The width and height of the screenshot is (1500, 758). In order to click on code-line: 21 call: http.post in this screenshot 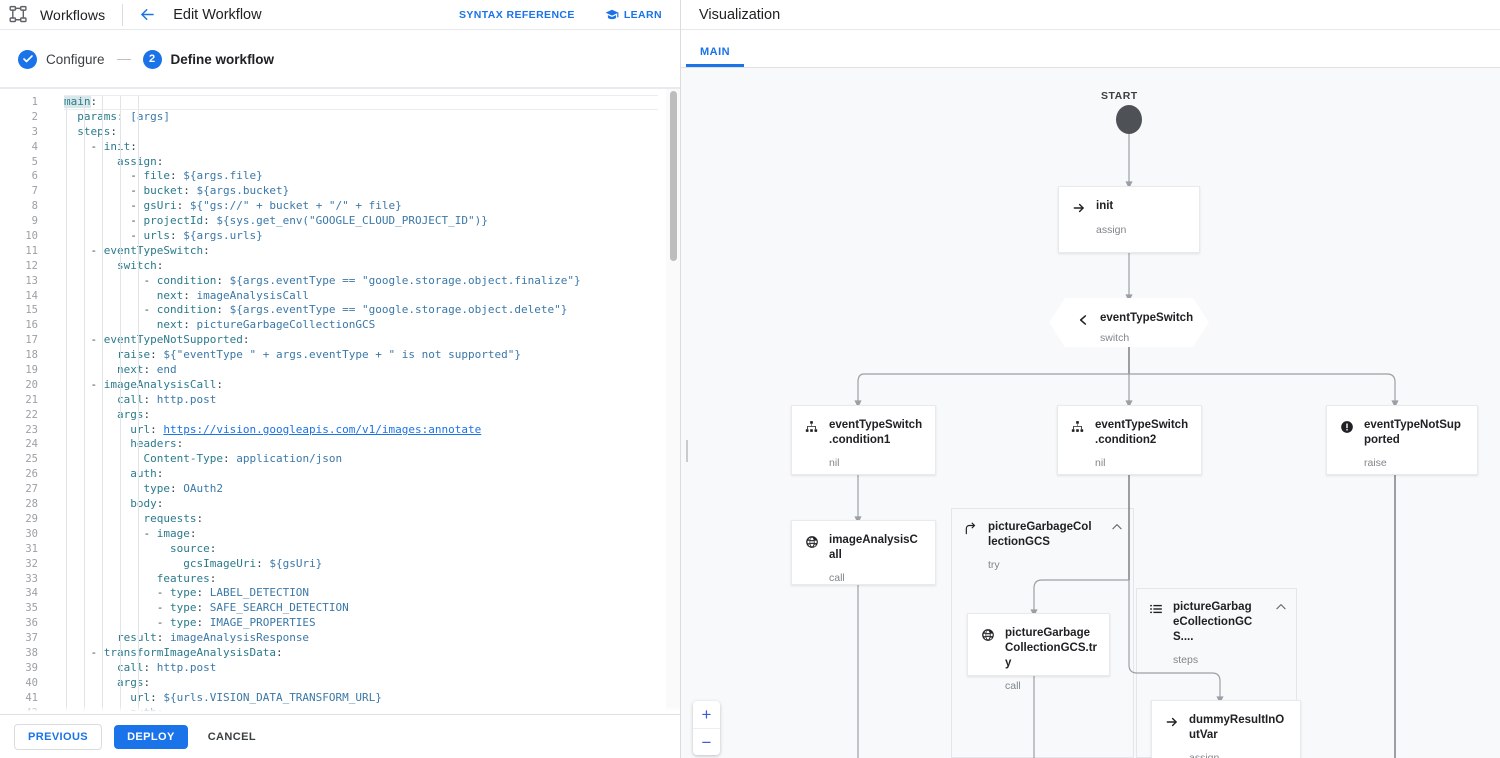, I will do `click(340, 400)`.